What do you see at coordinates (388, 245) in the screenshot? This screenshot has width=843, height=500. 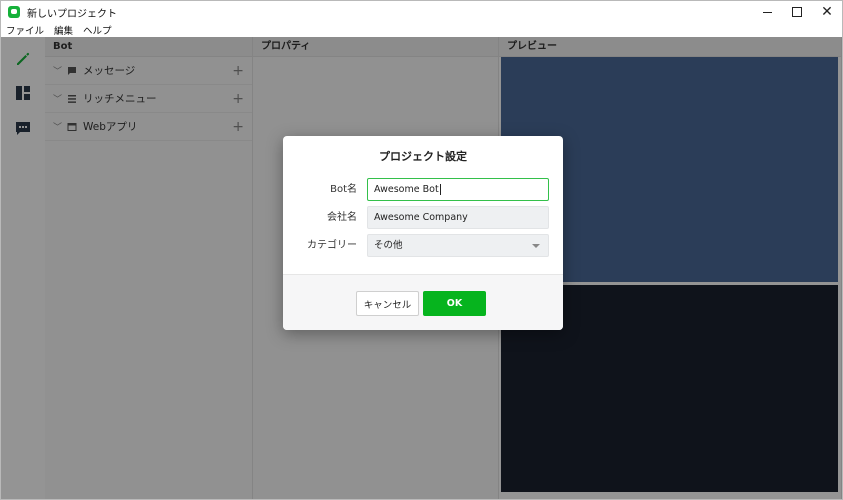 I see `category-value: その他` at bounding box center [388, 245].